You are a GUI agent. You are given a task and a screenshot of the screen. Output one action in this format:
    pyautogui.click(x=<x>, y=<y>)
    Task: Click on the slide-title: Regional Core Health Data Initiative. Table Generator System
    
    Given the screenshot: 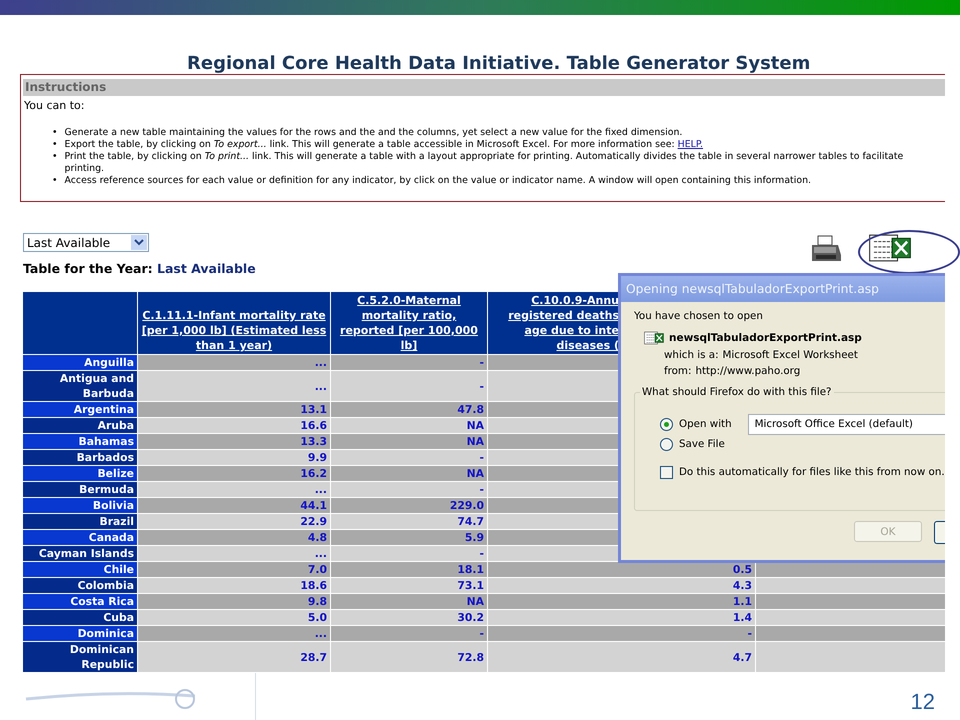 What is the action you would take?
    pyautogui.click(x=499, y=64)
    